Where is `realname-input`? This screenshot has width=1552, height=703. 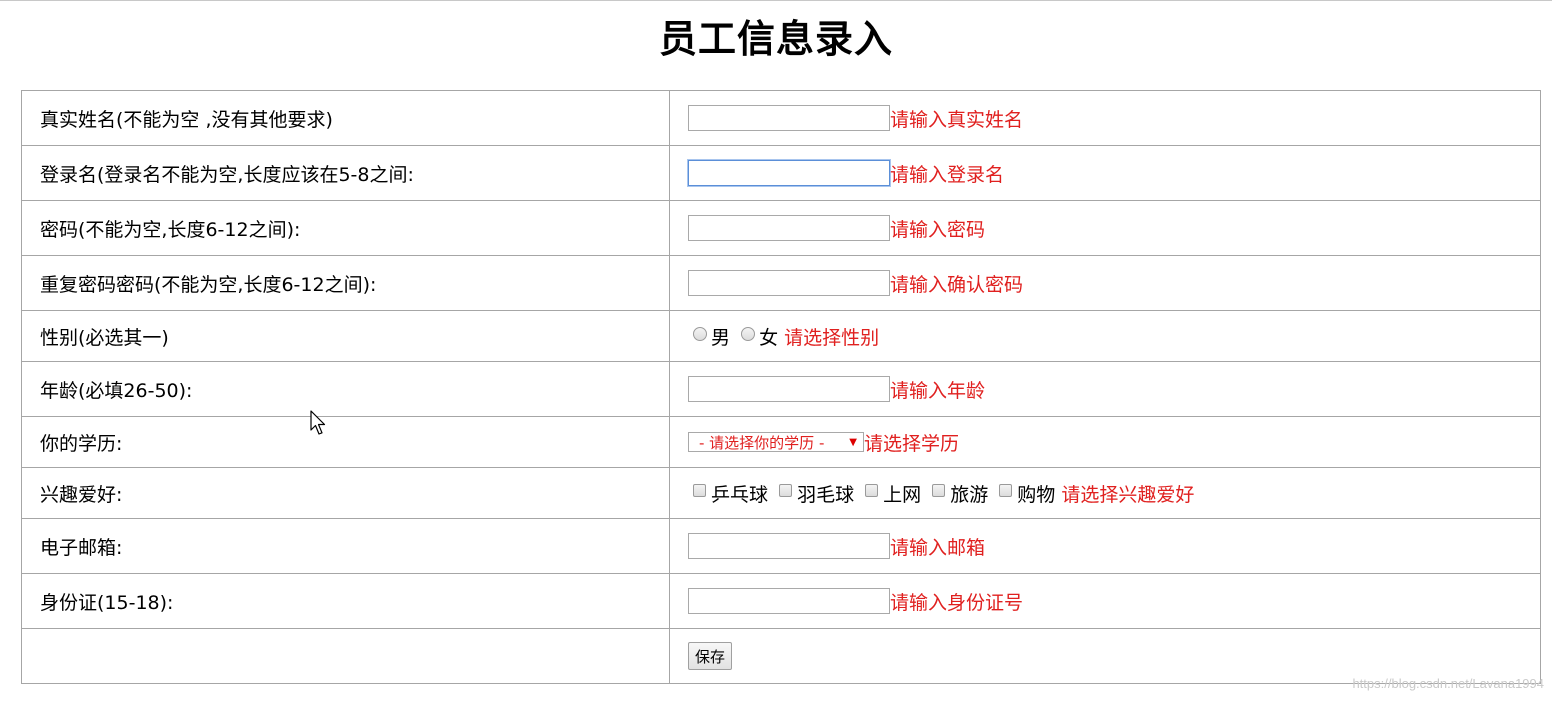
realname-input is located at coordinates (789, 118).